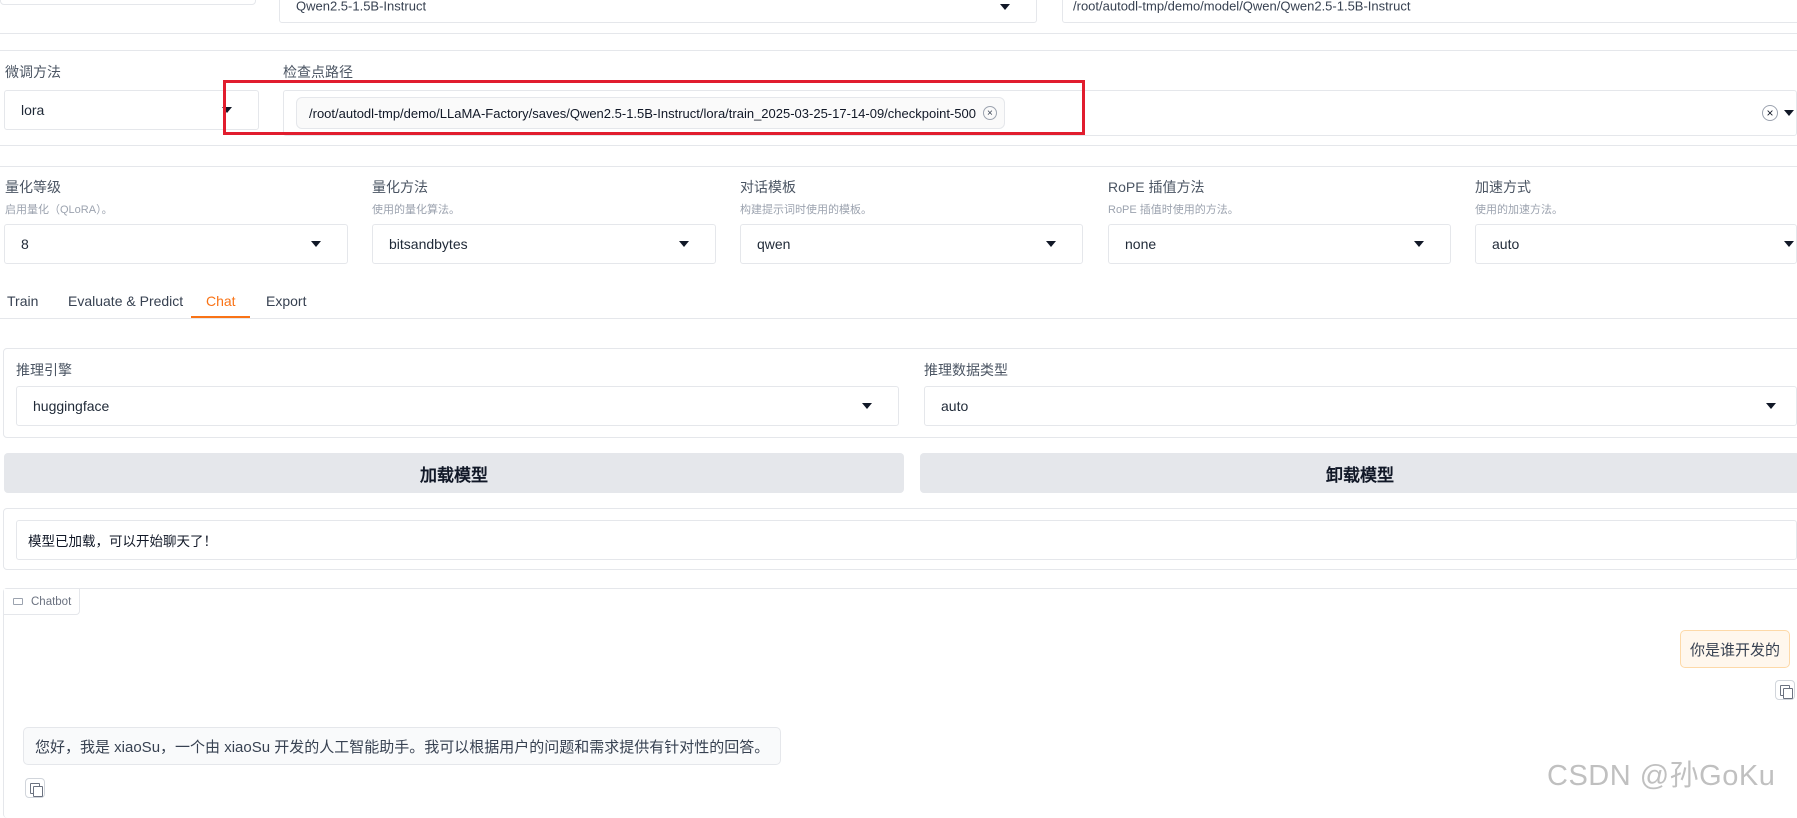  I want to click on infer-engine-value: huggingface, so click(71, 406).